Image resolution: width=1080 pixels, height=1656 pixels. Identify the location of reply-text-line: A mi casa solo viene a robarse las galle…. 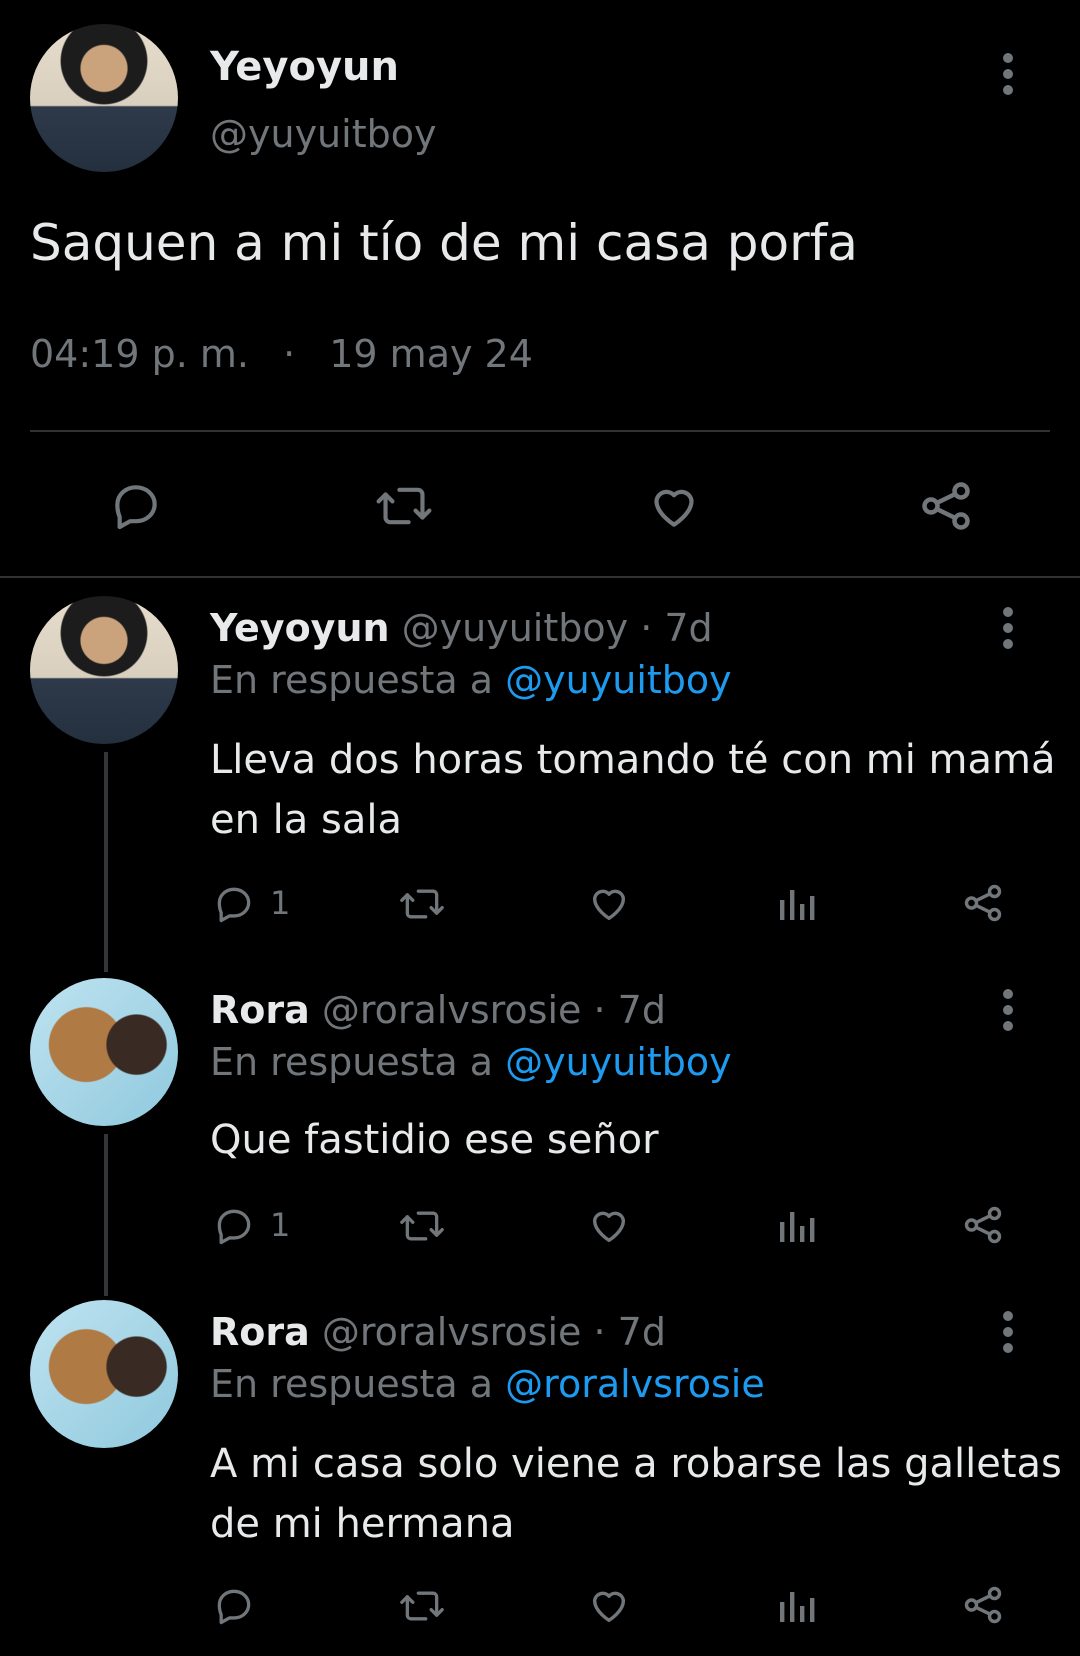
(636, 1464).